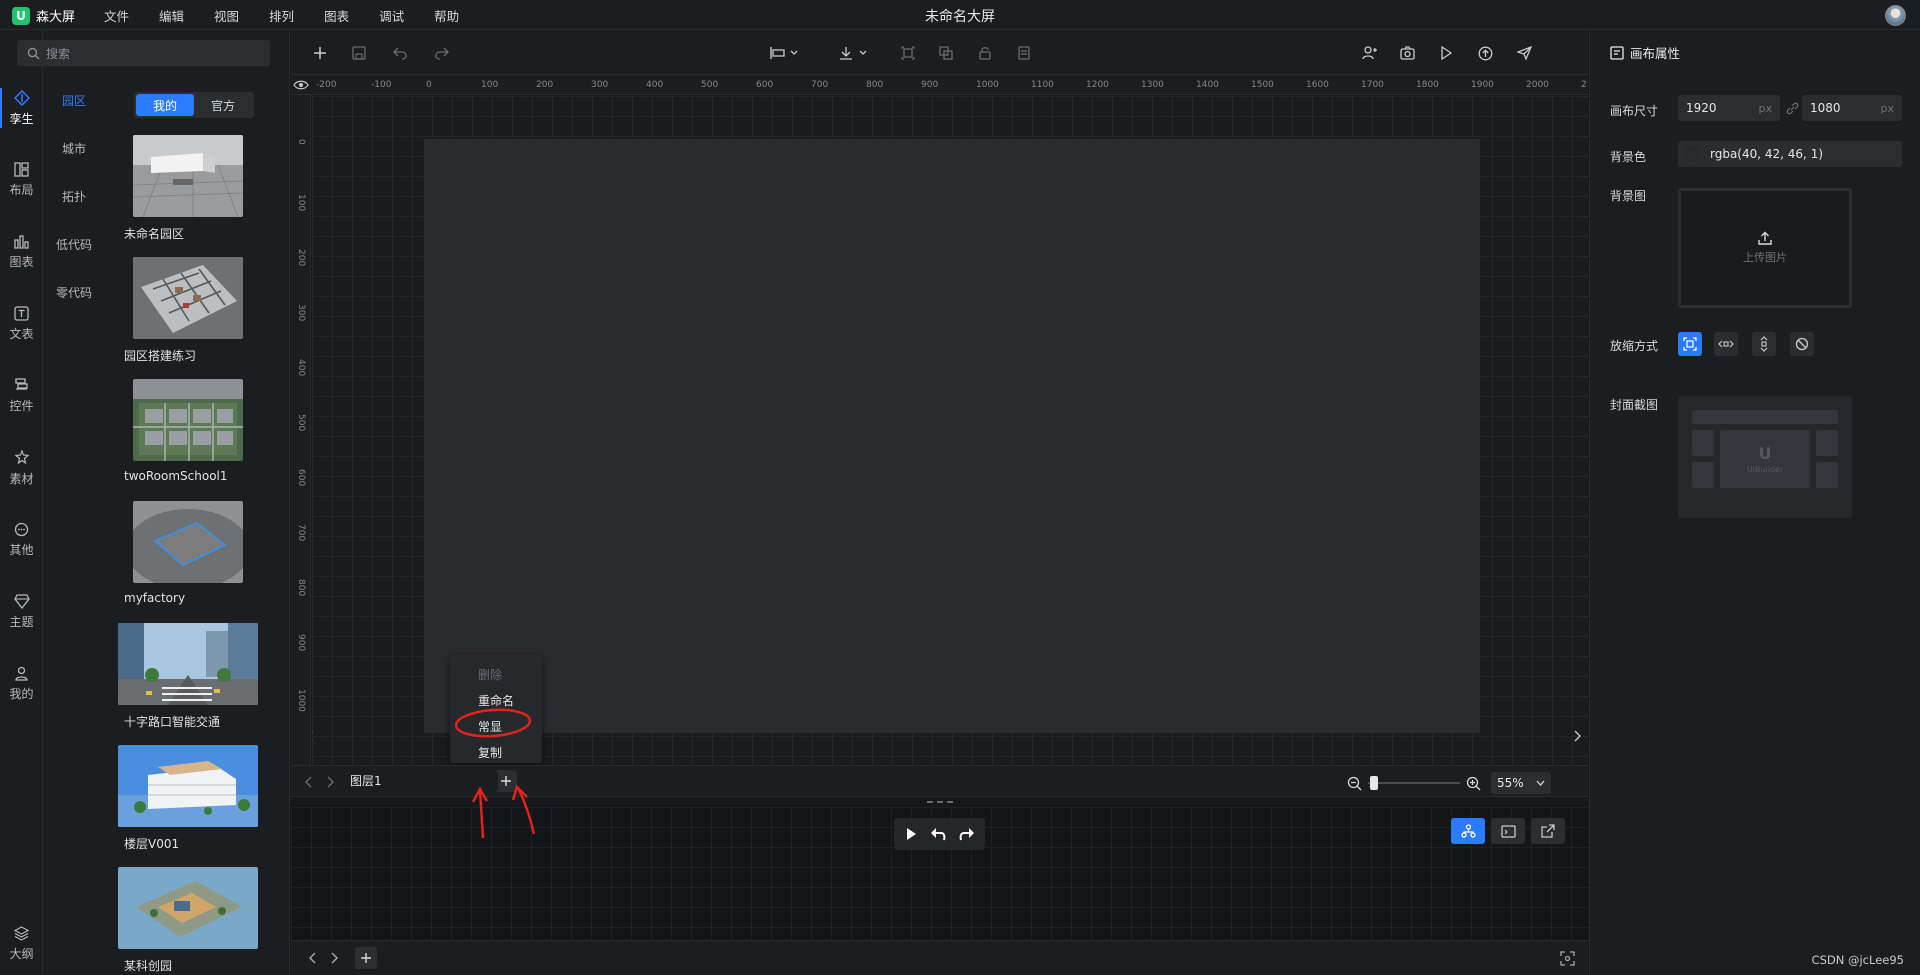 This screenshot has width=1920, height=975. I want to click on menu-chart: 图表, so click(336, 15).